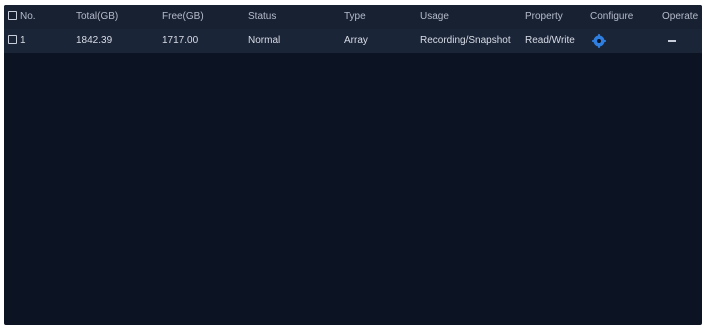 The width and height of the screenshot is (706, 330). Describe the element at coordinates (672, 41) in the screenshot. I see `operate-dash` at that location.